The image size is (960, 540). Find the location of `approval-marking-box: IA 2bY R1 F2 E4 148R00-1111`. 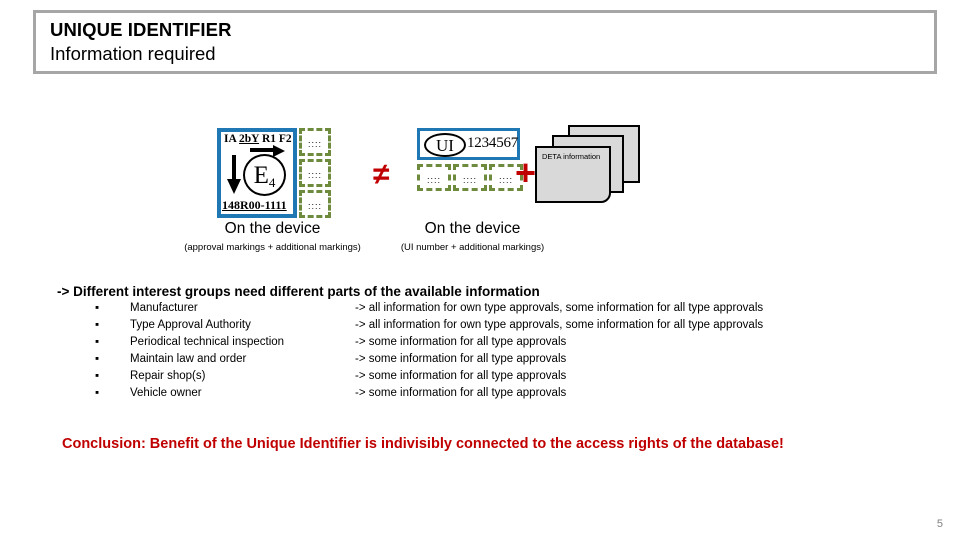

approval-marking-box: IA 2bY R1 F2 E4 148R00-1111 is located at coordinates (257, 173).